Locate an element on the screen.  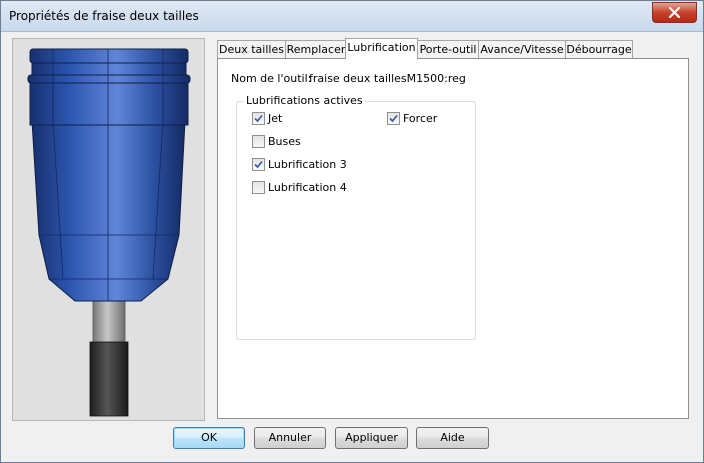
help-button: Aide is located at coordinates (452, 438).